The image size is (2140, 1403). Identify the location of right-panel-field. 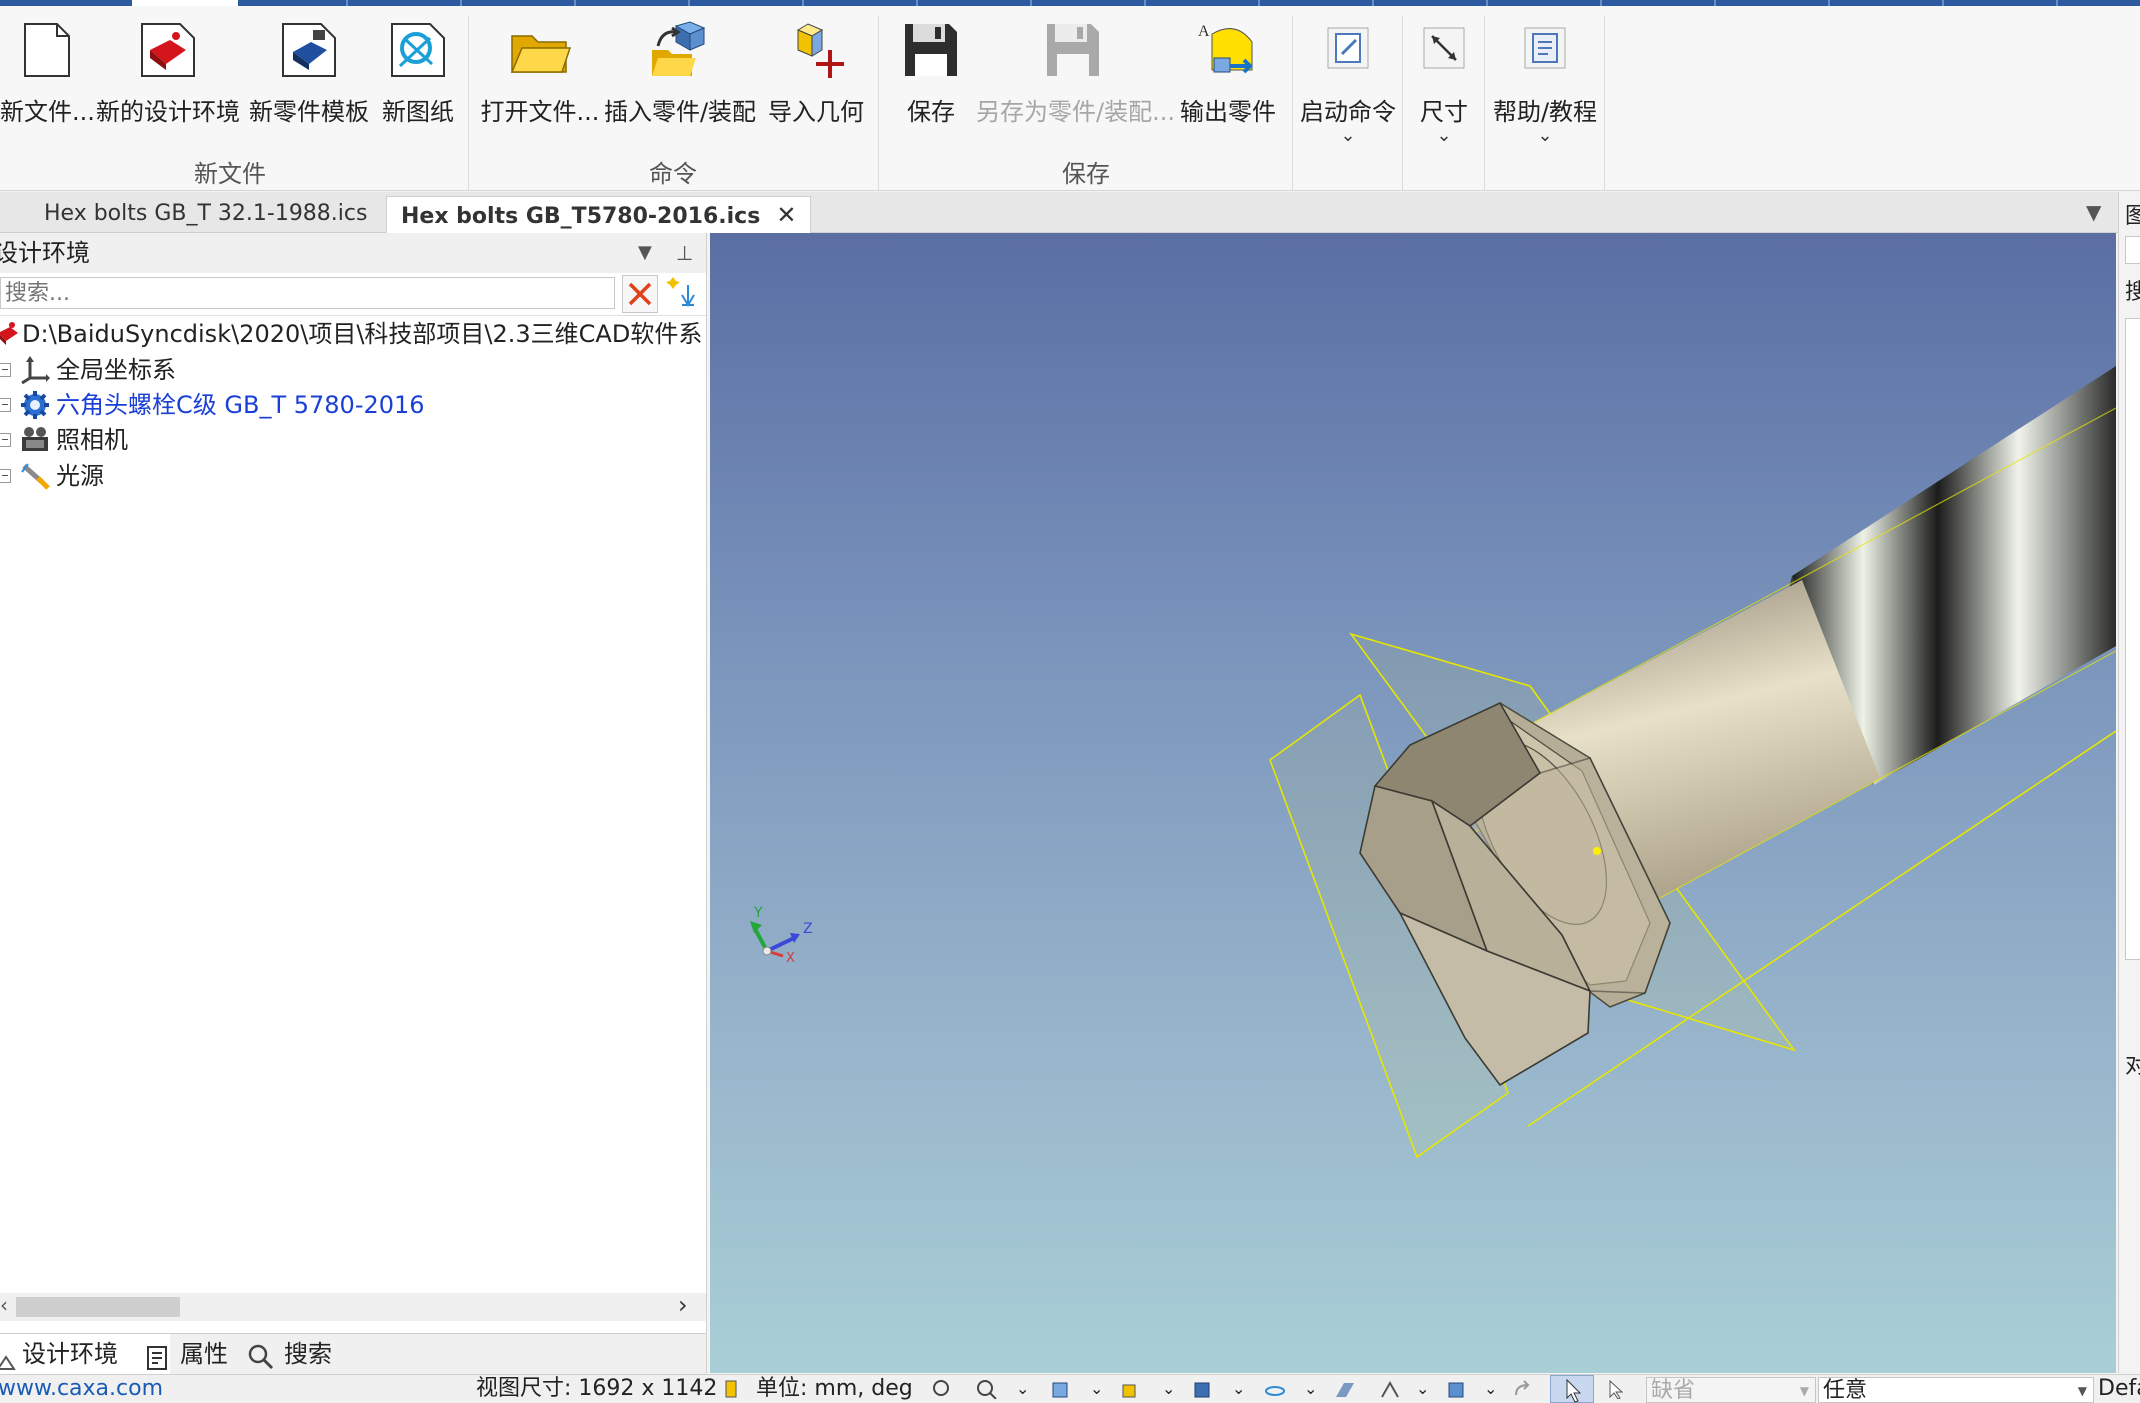
(2132, 250).